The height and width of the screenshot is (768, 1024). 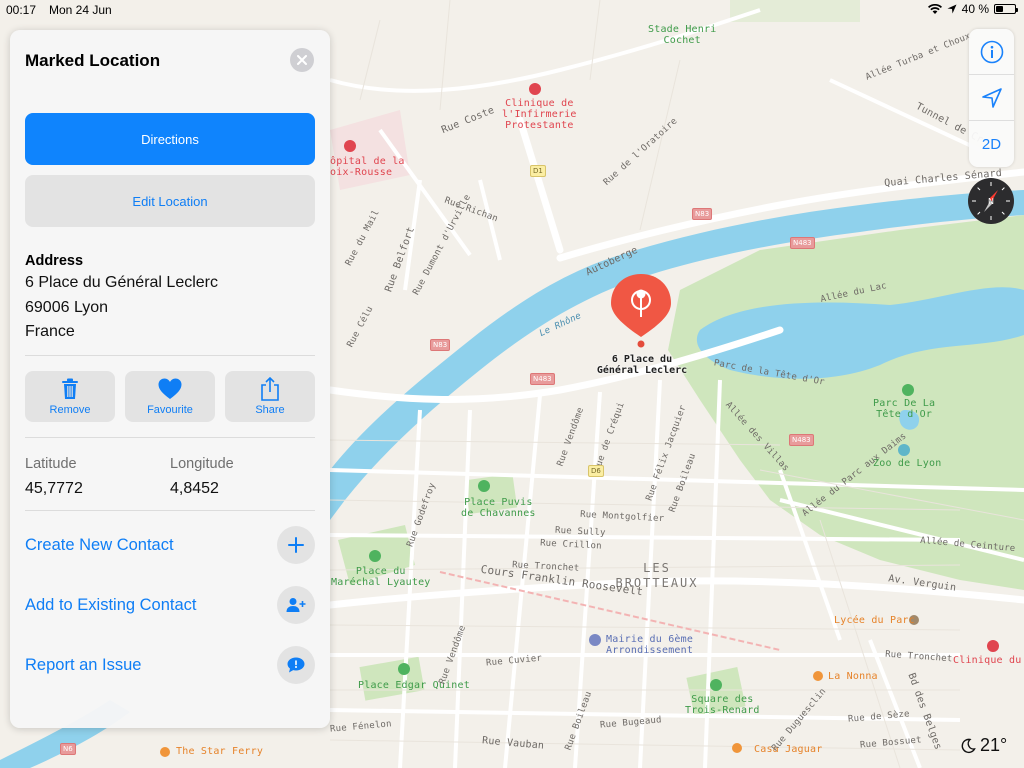 I want to click on directions-button: Directions, so click(x=170, y=139).